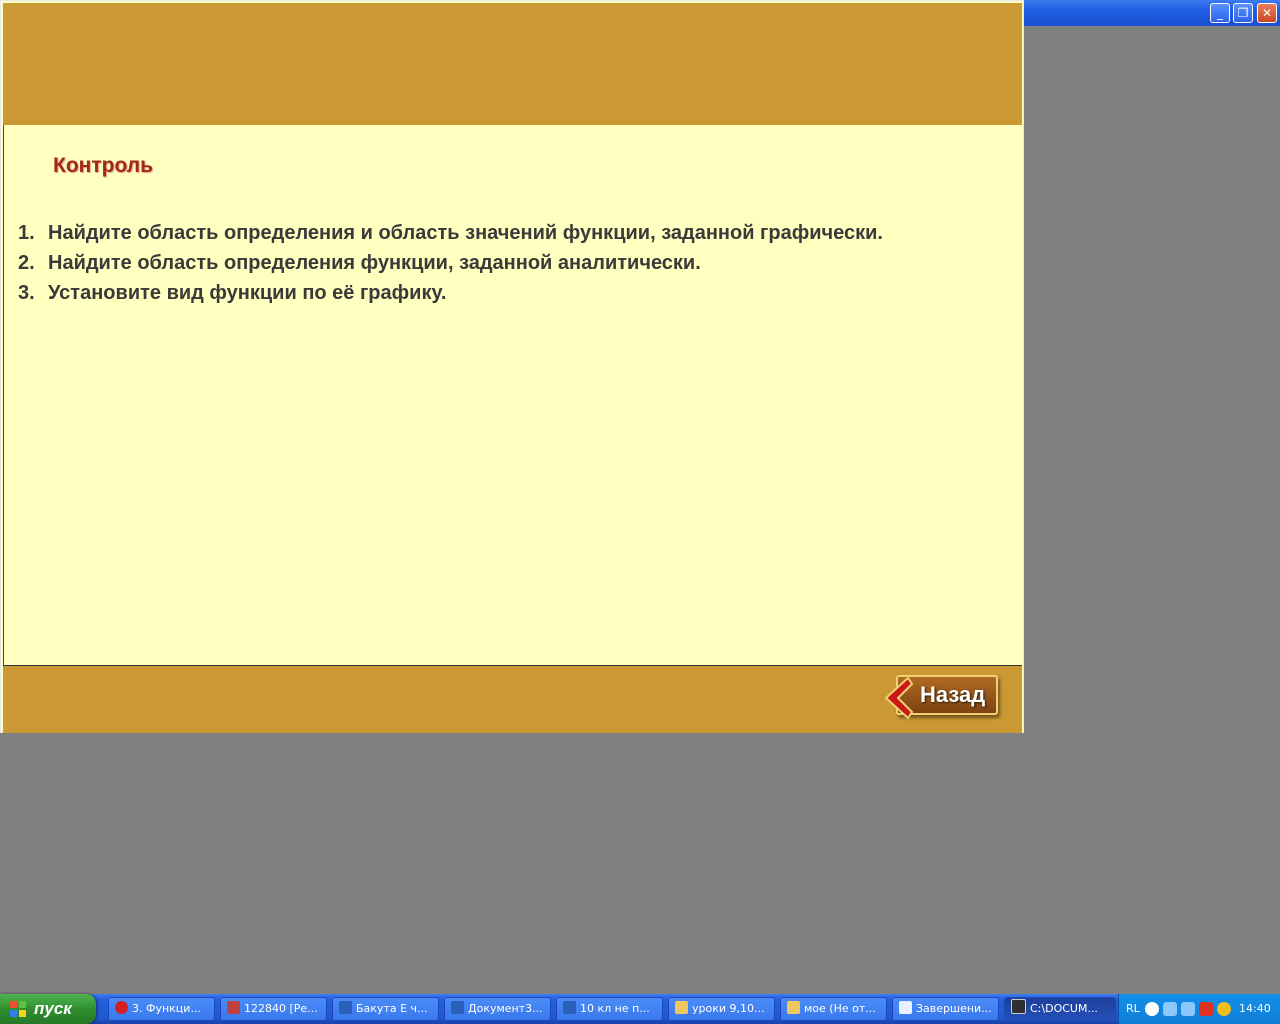 Image resolution: width=1280 pixels, height=1024 pixels. What do you see at coordinates (1152, 1009) in the screenshot?
I see `expand-tray-icon` at bounding box center [1152, 1009].